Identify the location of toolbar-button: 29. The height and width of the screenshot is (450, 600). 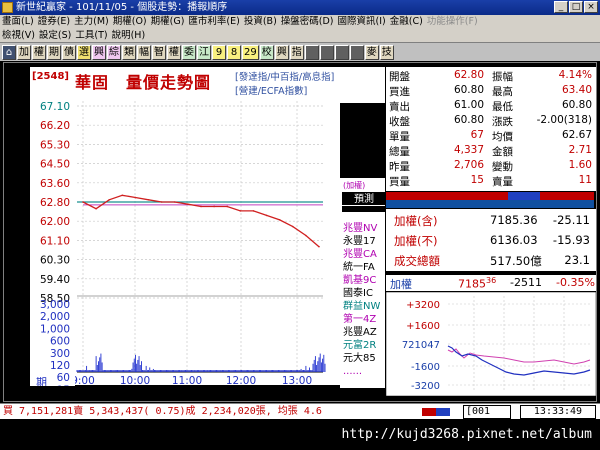
(250, 52).